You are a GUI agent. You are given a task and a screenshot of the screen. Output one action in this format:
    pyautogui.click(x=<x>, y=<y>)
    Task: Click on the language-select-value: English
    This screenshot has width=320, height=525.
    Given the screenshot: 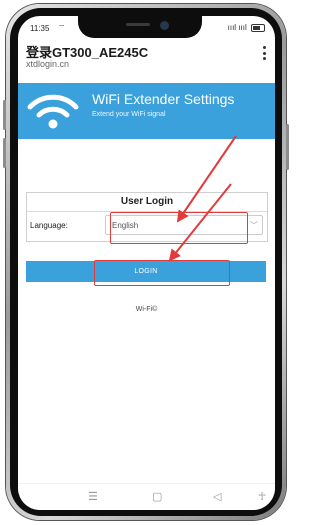 What is the action you would take?
    pyautogui.click(x=125, y=225)
    